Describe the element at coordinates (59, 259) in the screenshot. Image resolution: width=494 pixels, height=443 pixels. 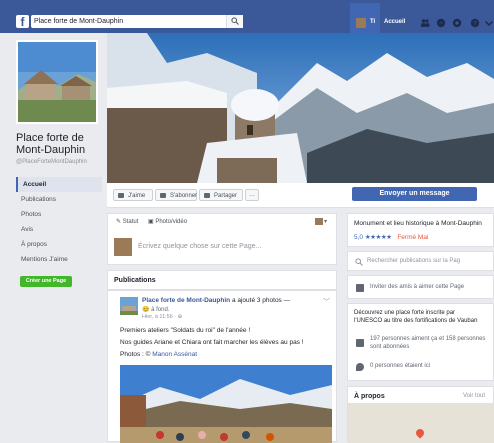
I see `nav-item-mentions-jaime: Mentions J'aime` at that location.